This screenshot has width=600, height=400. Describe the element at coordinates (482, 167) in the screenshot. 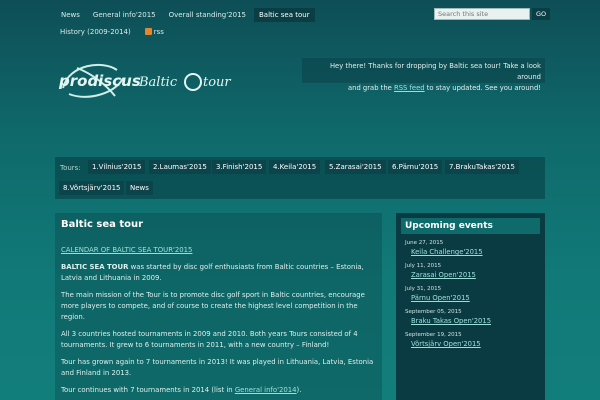

I see `tour-brakutakas: 7.BrakuTakas'2015` at that location.